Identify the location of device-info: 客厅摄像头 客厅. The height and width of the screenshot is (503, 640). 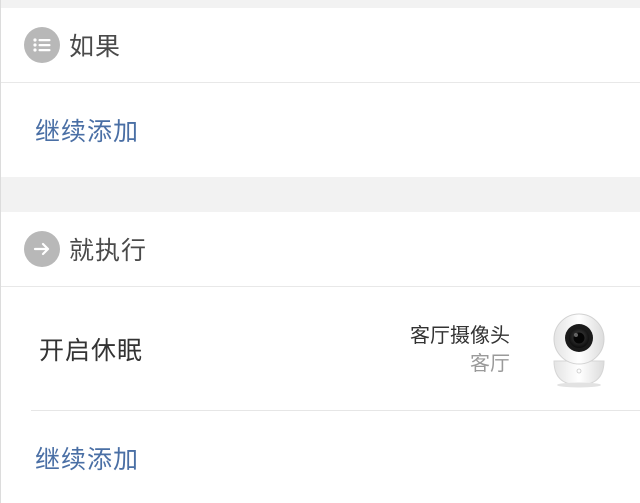
(460, 349).